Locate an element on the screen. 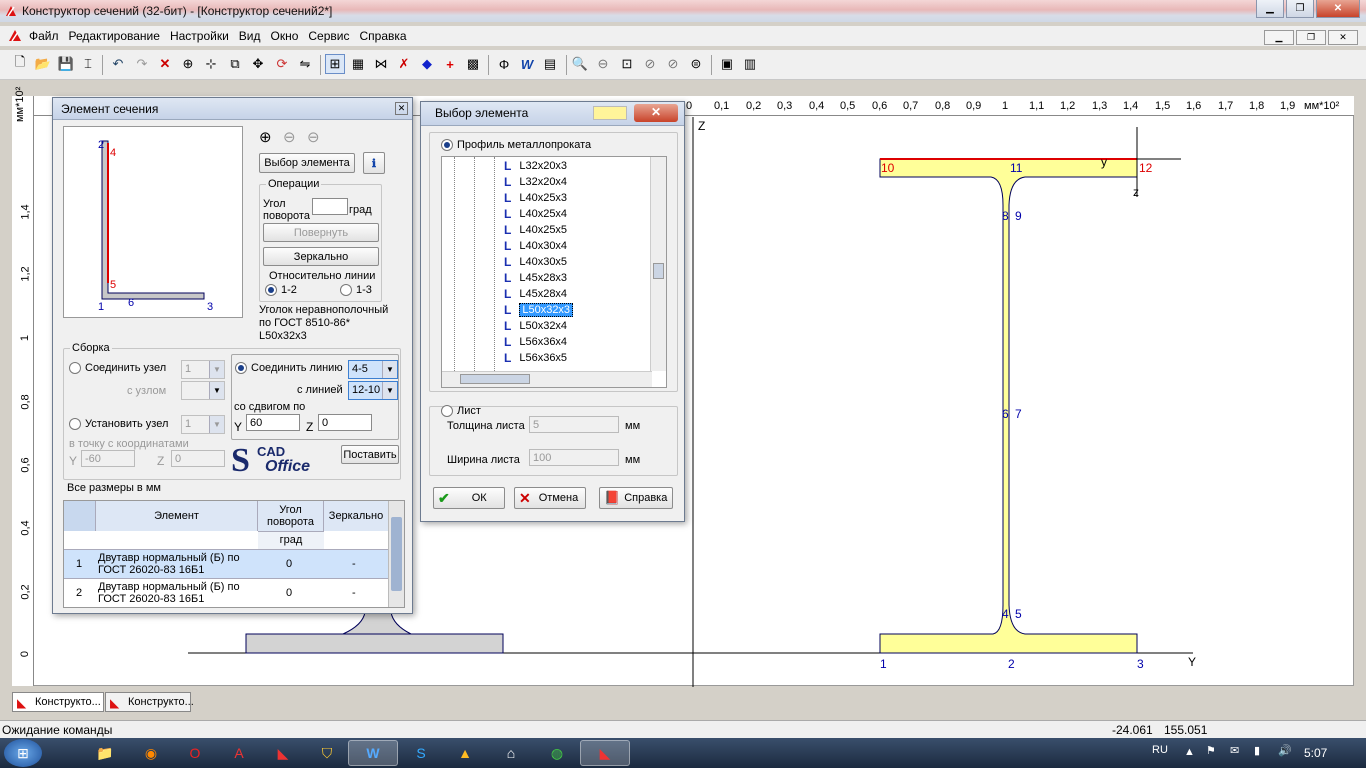 The width and height of the screenshot is (1366, 768). menu-file: Файл is located at coordinates (44, 36).